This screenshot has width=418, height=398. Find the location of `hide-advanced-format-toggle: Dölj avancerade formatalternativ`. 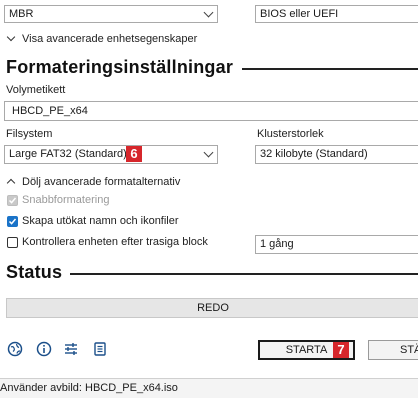

hide-advanced-format-toggle: Dölj avancerade formatalternativ is located at coordinates (93, 182).